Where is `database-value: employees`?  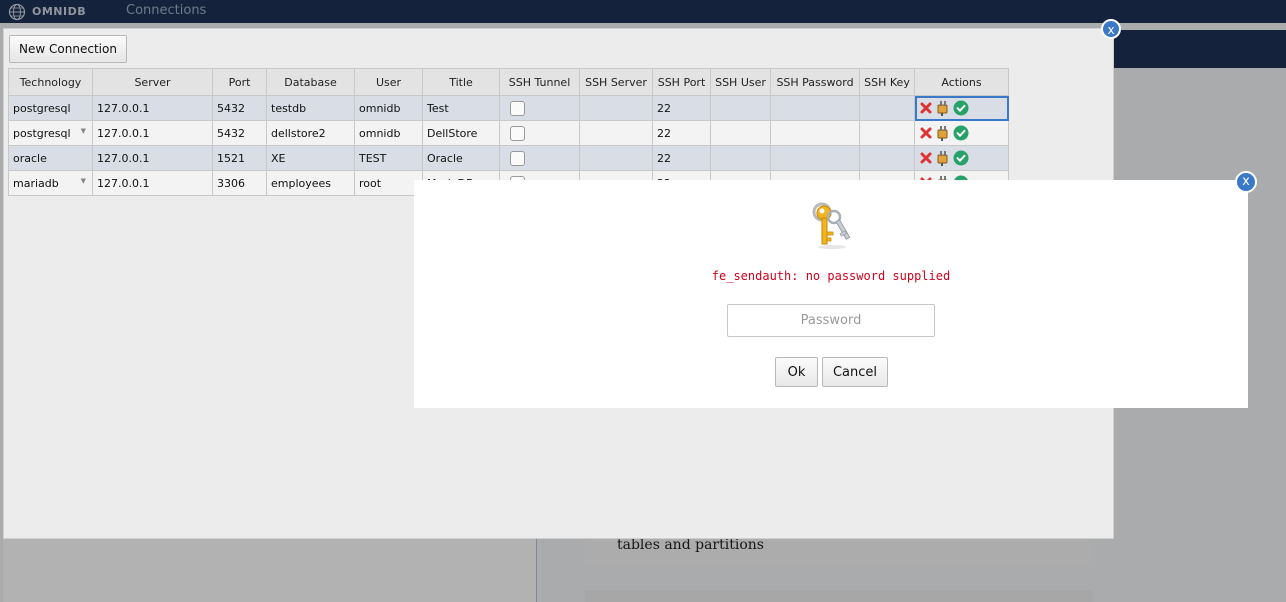
database-value: employees is located at coordinates (301, 183).